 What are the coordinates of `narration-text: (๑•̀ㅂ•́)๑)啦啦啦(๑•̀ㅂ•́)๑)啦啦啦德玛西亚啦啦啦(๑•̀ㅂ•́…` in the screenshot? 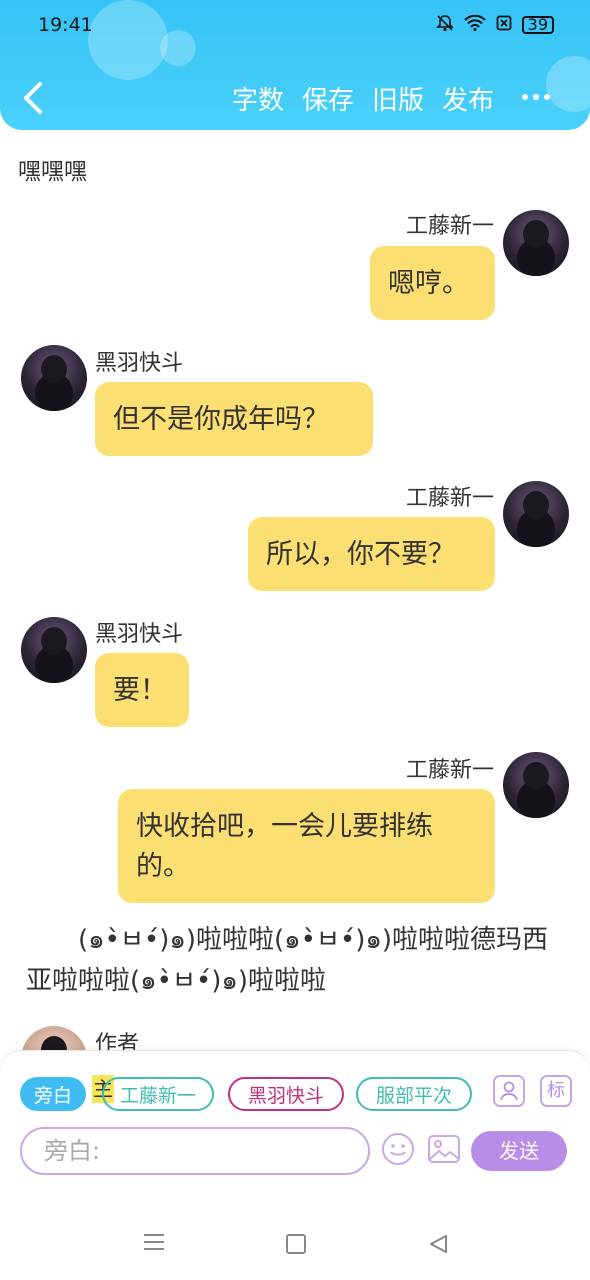 It's located at (287, 960).